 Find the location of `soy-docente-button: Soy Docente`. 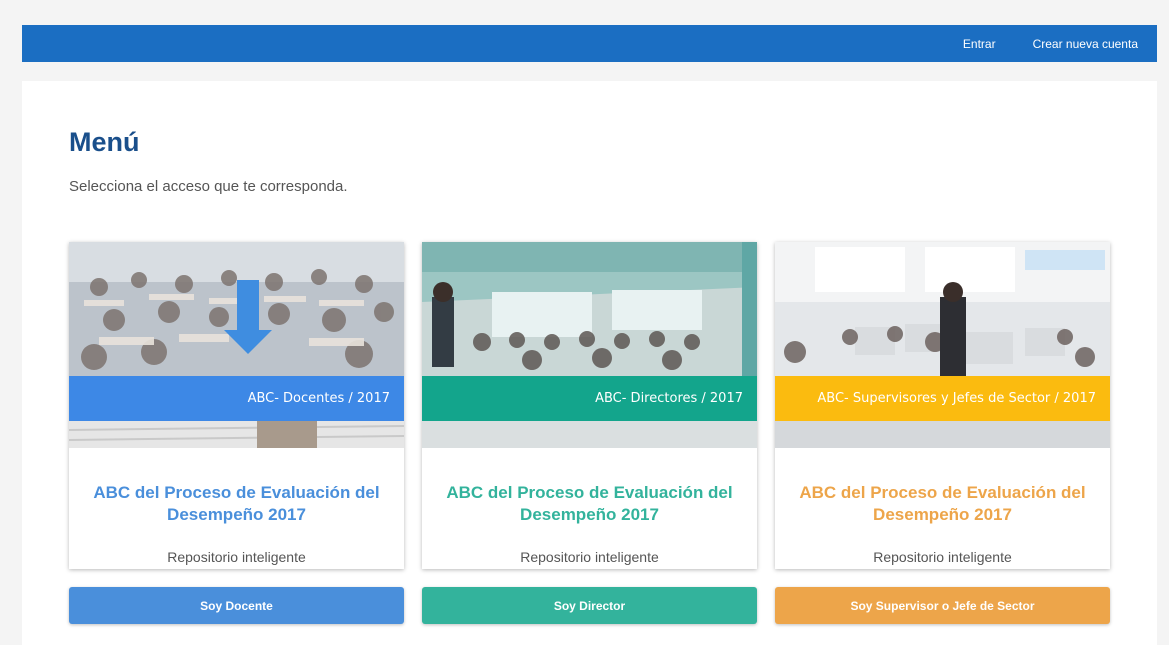

soy-docente-button: Soy Docente is located at coordinates (236, 605).